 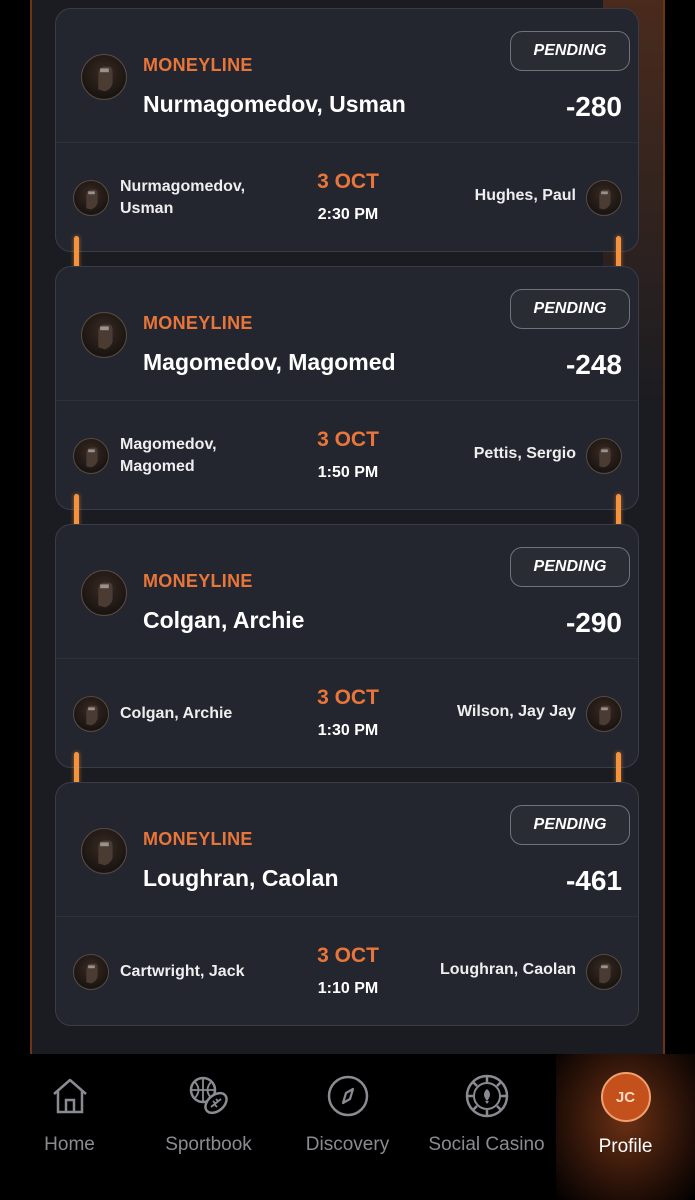 What do you see at coordinates (625, 1146) in the screenshot?
I see `nav-label: Profile` at bounding box center [625, 1146].